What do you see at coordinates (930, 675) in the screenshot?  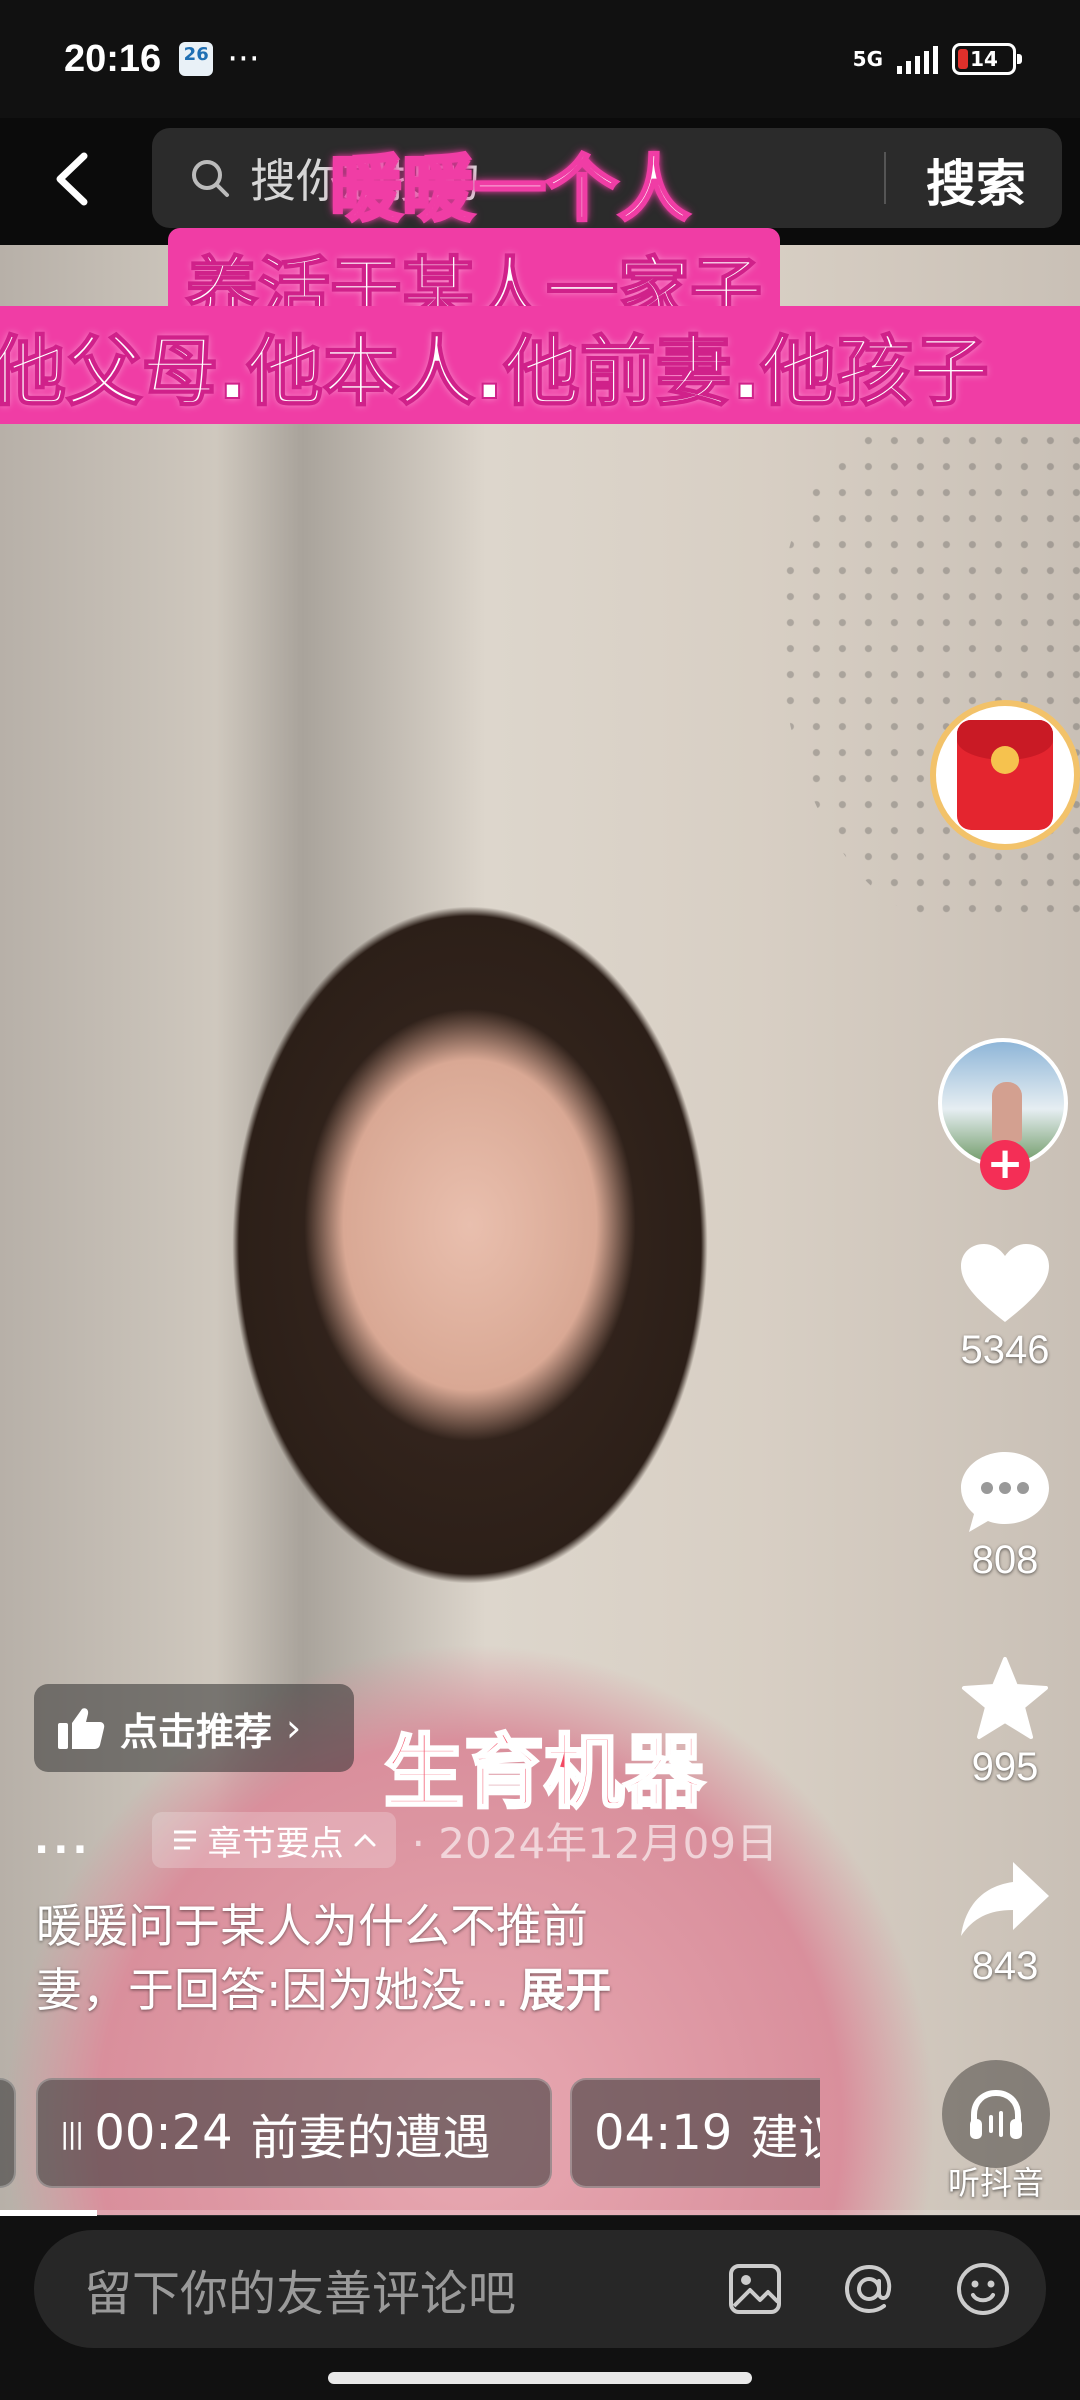 I see `background-plant-decor` at bounding box center [930, 675].